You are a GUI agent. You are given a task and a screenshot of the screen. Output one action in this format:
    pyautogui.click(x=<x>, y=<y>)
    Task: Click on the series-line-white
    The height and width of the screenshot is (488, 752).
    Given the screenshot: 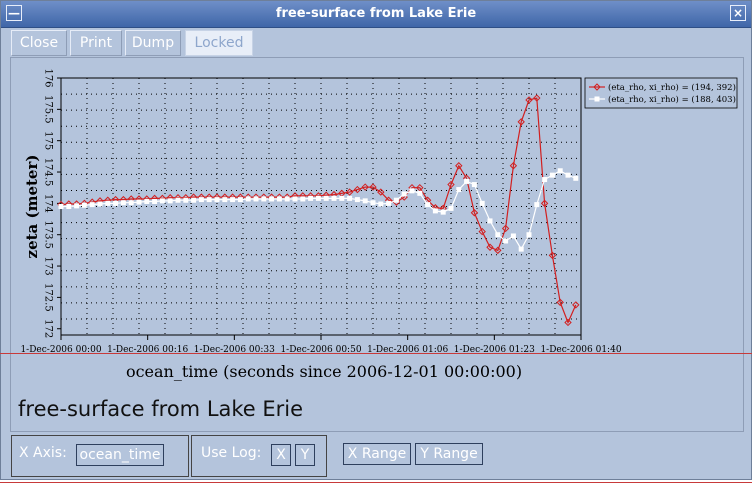 What is the action you would take?
    pyautogui.click(x=319, y=210)
    